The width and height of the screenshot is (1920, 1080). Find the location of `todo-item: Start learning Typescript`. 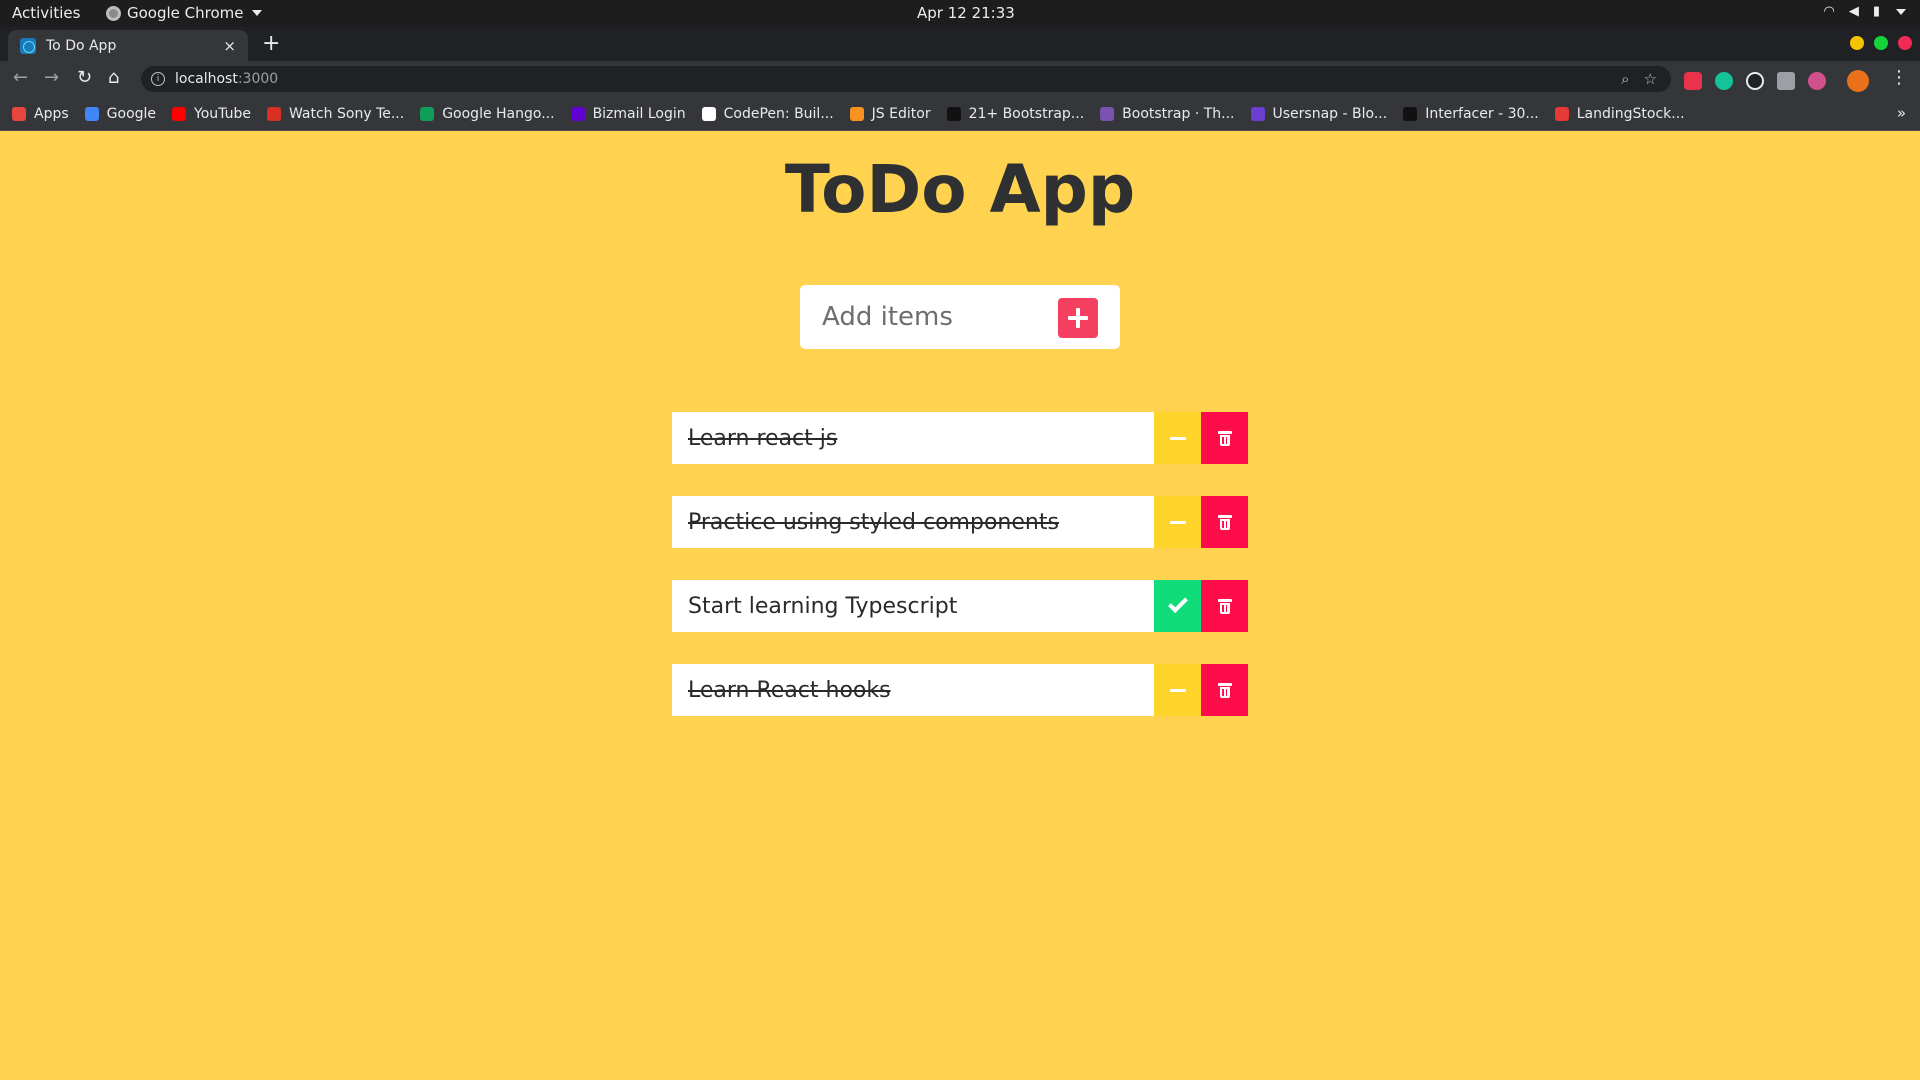

todo-item: Start learning Typescript is located at coordinates (960, 606).